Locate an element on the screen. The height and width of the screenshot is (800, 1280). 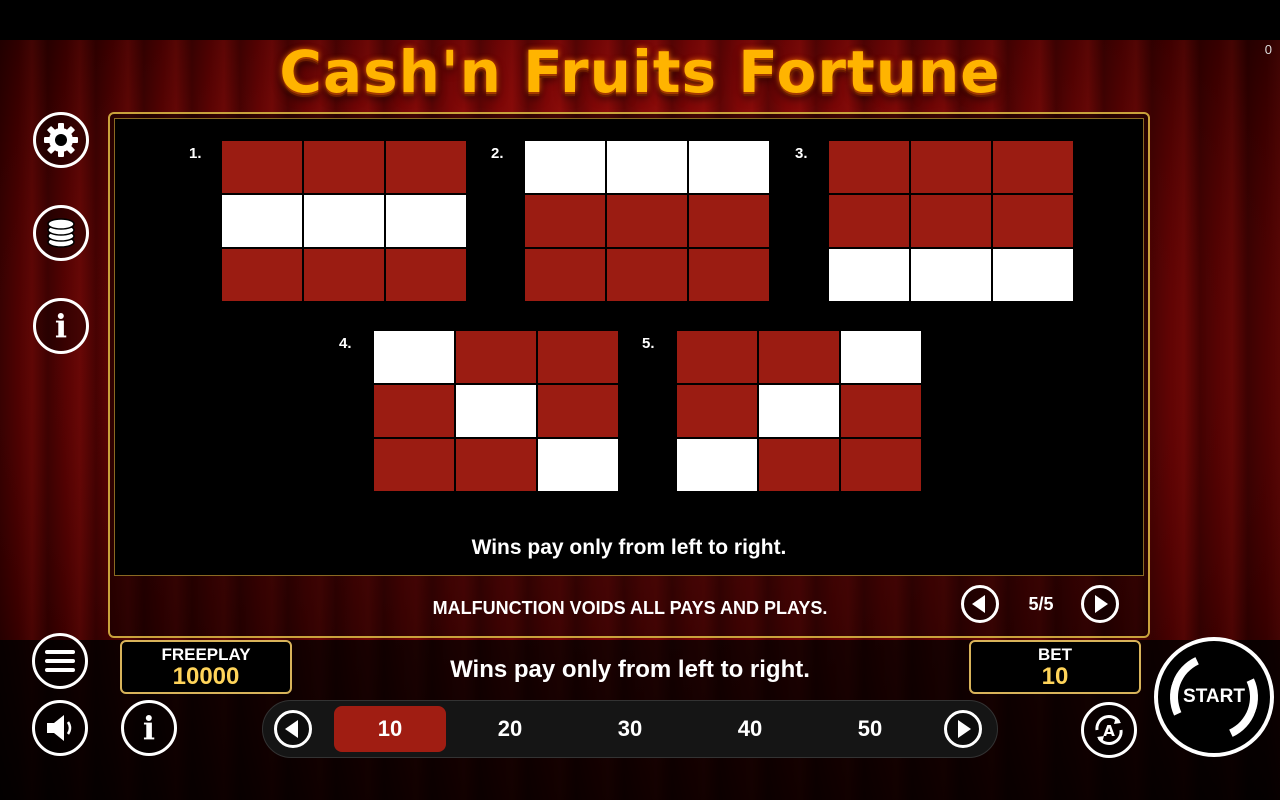
game-title: Cash'n Fruits Fortune is located at coordinates (640, 72).